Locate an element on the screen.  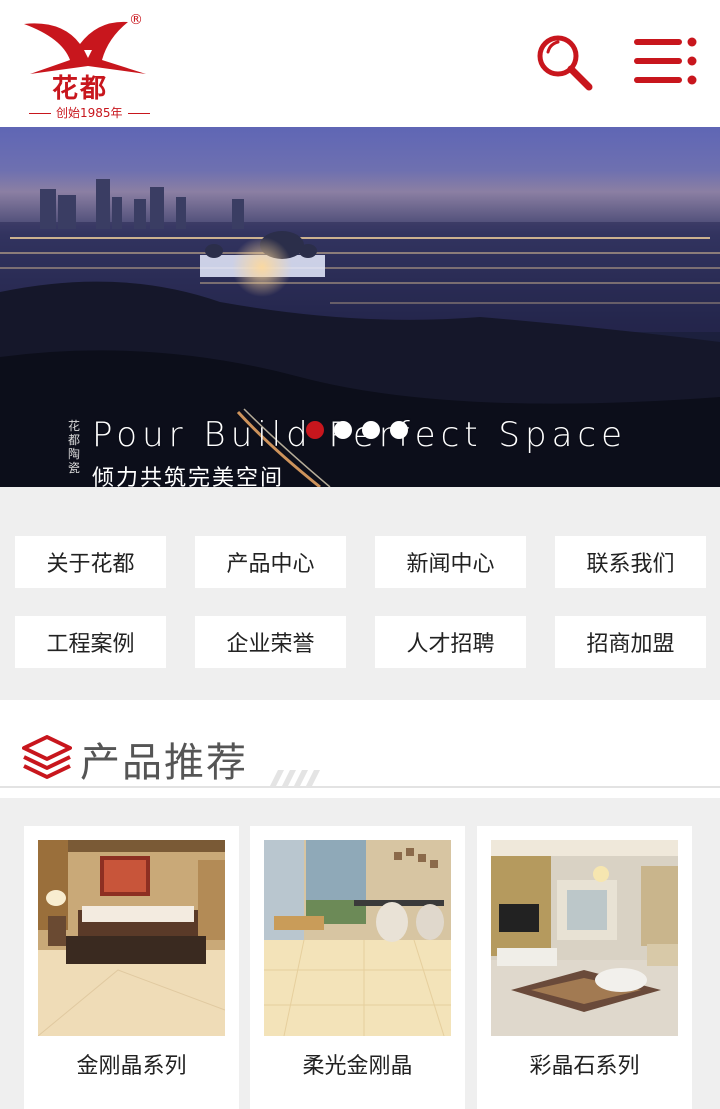
section-divider is located at coordinates (360, 787).